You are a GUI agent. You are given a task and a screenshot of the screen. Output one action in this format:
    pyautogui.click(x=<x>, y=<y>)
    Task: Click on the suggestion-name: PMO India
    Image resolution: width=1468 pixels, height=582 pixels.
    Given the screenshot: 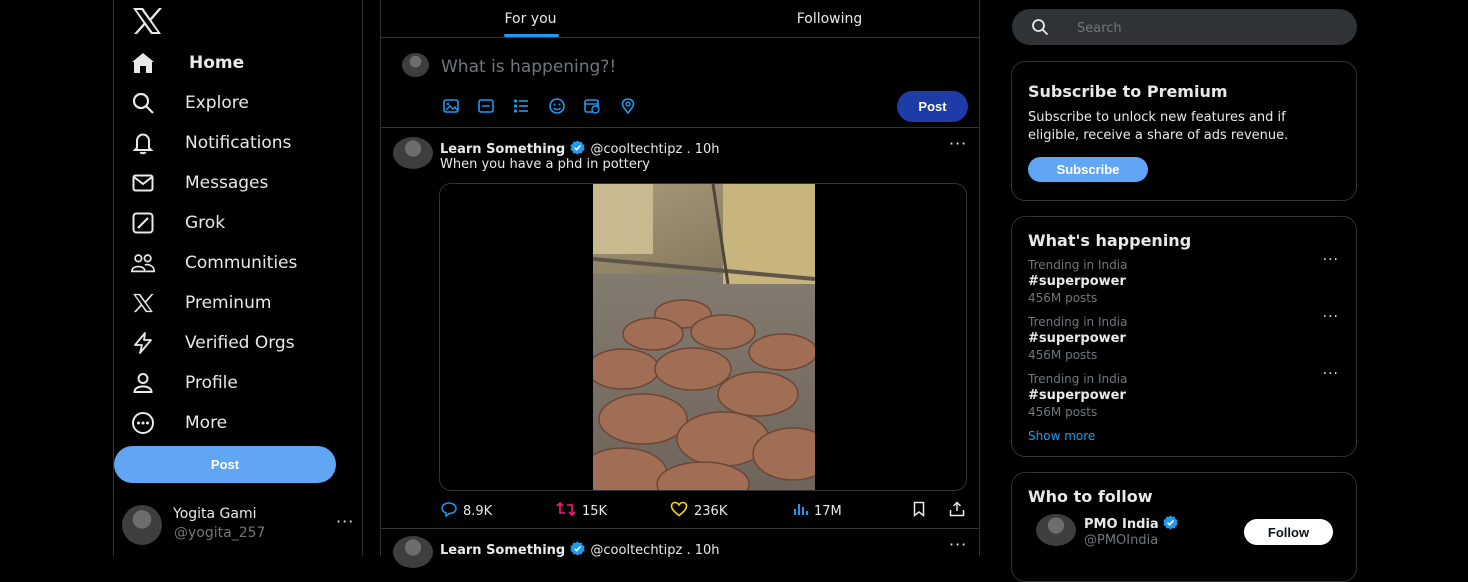 What is the action you would take?
    pyautogui.click(x=1131, y=523)
    